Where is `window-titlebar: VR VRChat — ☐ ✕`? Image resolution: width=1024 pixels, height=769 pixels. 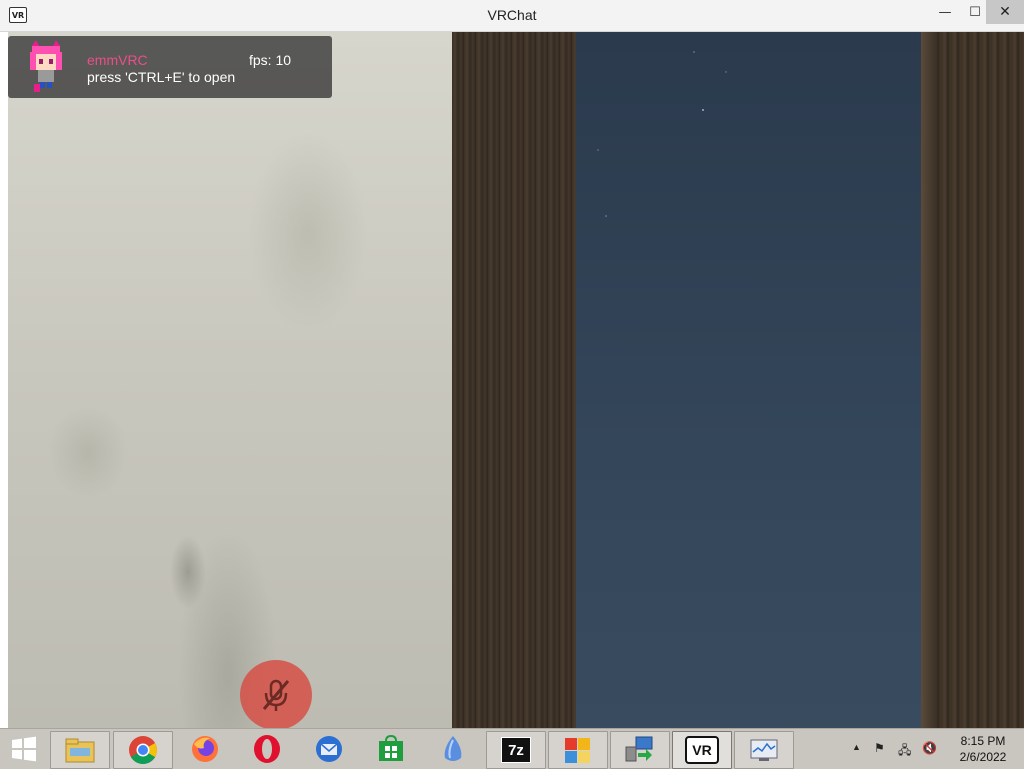
window-titlebar: VR VRChat — ☐ ✕ is located at coordinates (512, 16).